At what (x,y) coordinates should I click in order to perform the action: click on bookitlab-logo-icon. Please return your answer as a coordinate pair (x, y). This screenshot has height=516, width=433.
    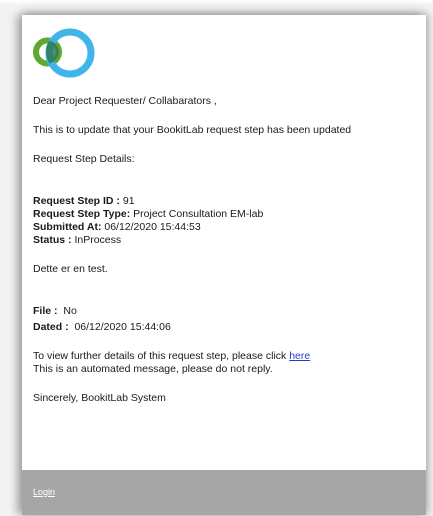
    Looking at the image, I should click on (64, 53).